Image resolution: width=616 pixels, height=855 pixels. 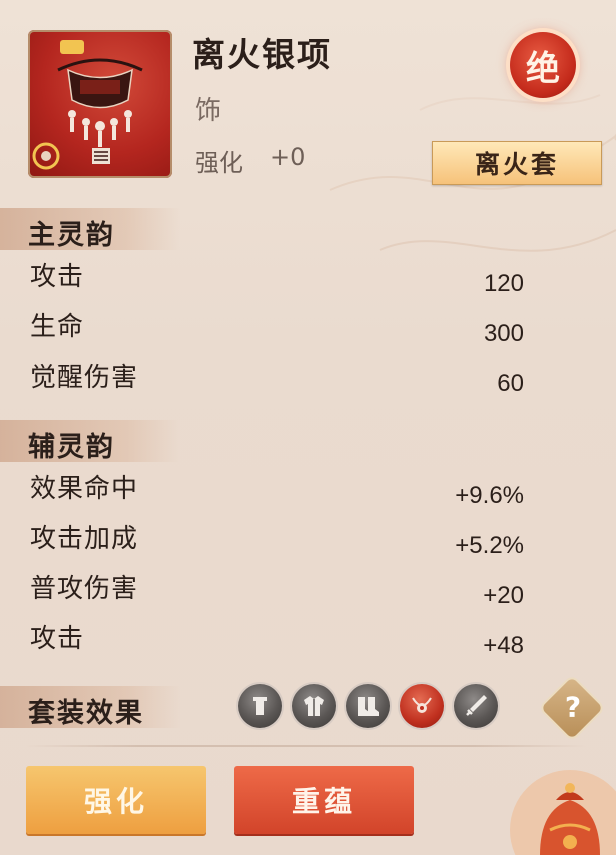 What do you see at coordinates (57, 327) in the screenshot?
I see `main-stat-name: 生命` at bounding box center [57, 327].